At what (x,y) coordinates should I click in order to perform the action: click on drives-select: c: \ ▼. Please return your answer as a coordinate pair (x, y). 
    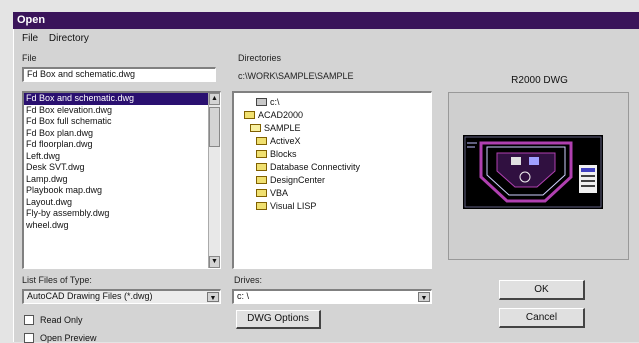
    Looking at the image, I should click on (332, 296).